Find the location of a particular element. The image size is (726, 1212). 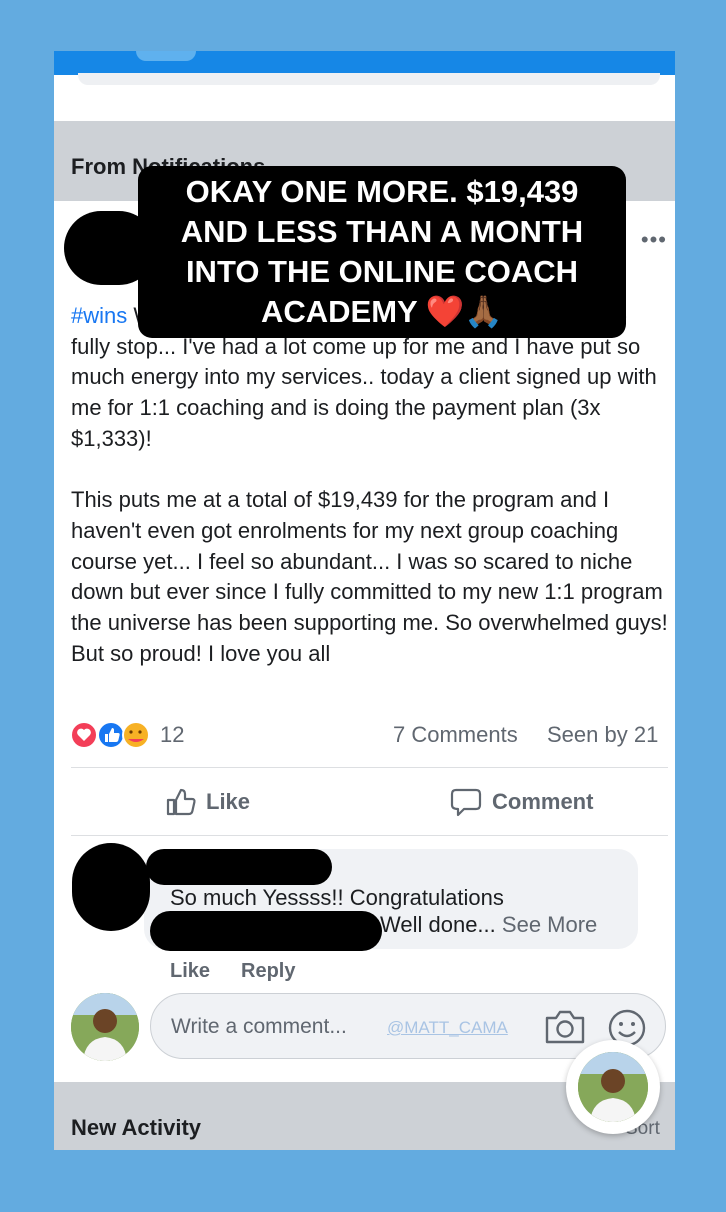

floating-avatar-photo is located at coordinates (613, 1087).